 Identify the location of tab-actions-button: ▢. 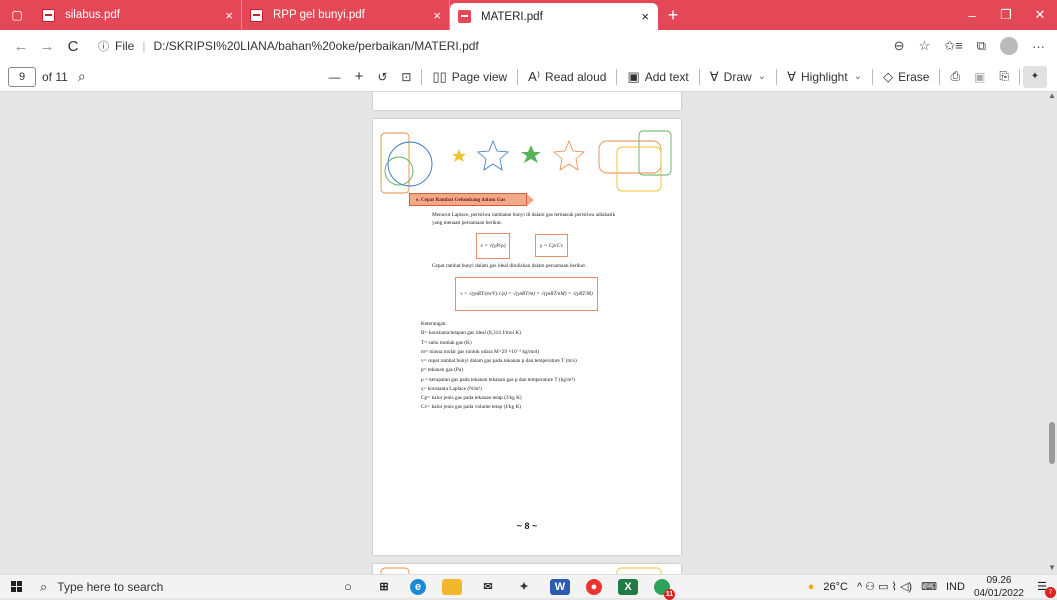
(17, 15).